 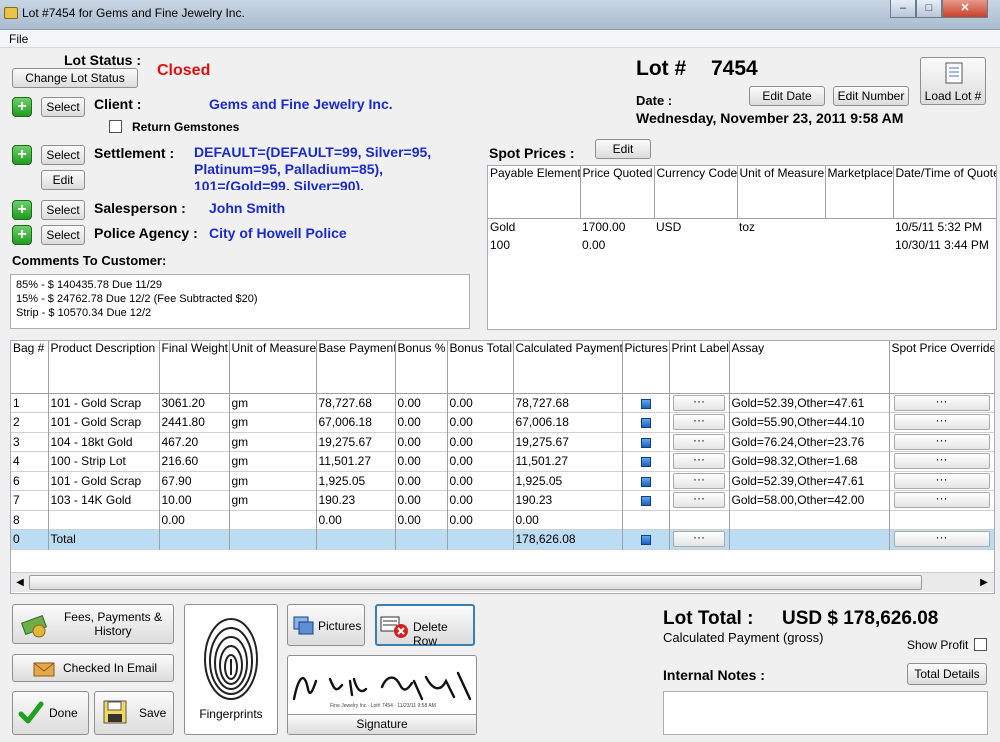 What do you see at coordinates (134, 713) in the screenshot?
I see `save-button: Save` at bounding box center [134, 713].